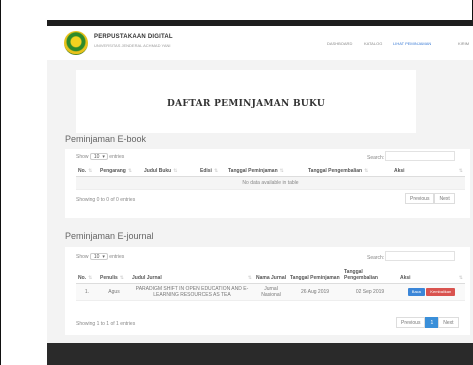  What do you see at coordinates (376, 158) in the screenshot?
I see `ebook-search-label: Search:` at bounding box center [376, 158].